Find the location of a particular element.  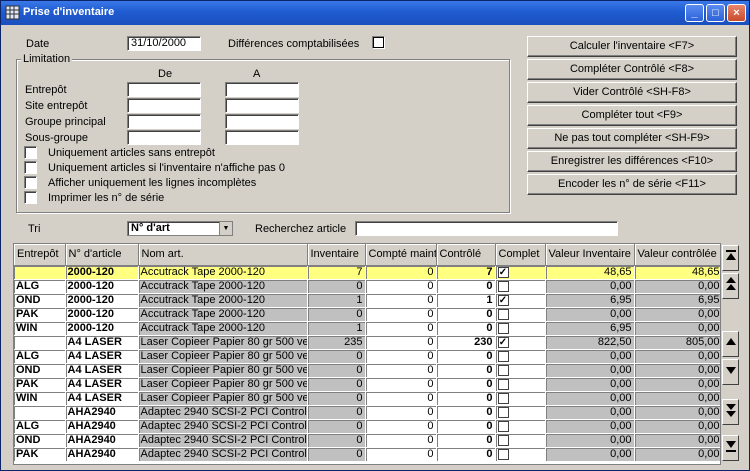

close-button: × is located at coordinates (736, 13).